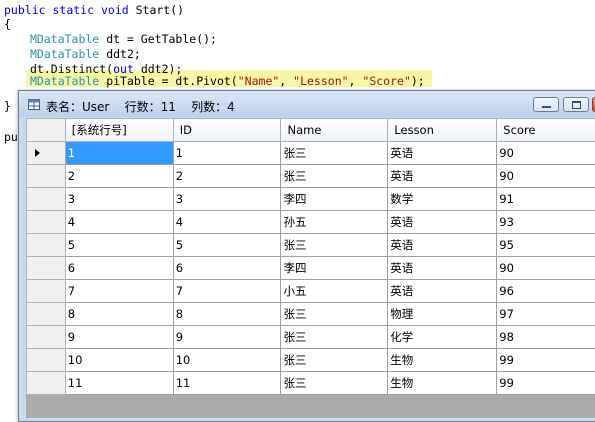  I want to click on table-cell: 97, so click(546, 314).